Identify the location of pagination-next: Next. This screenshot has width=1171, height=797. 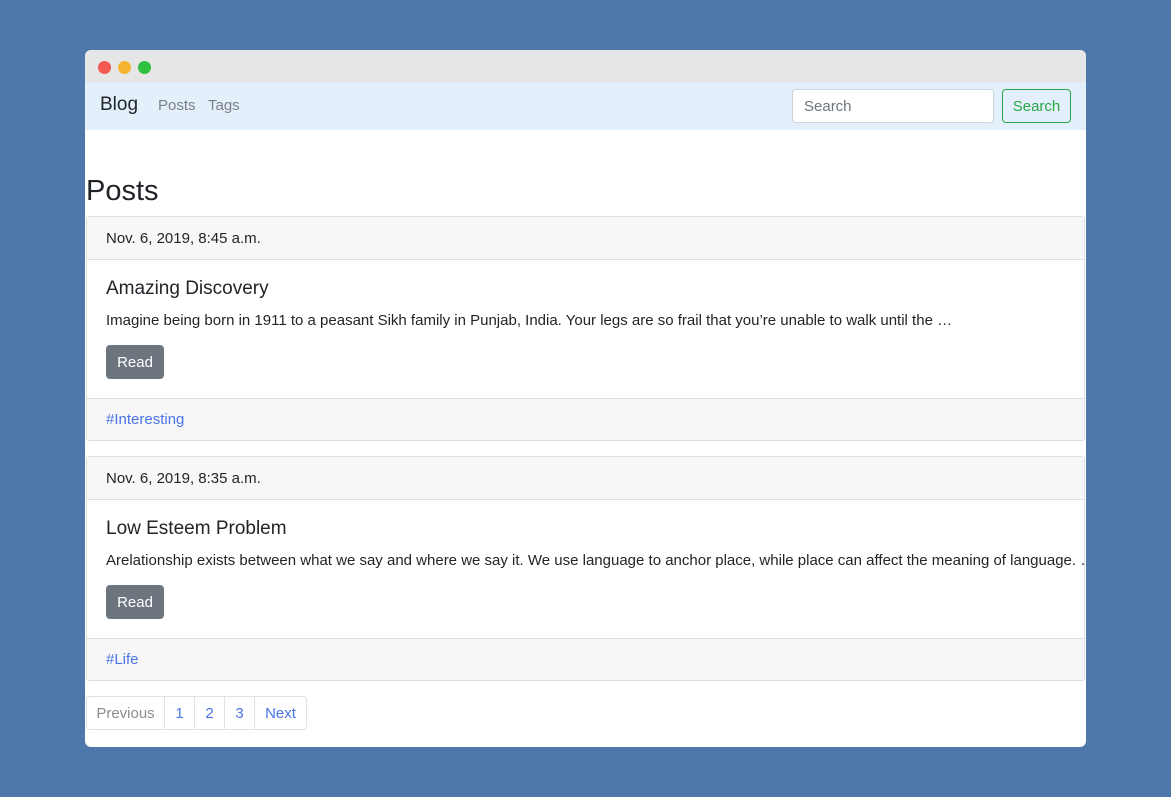
(280, 713).